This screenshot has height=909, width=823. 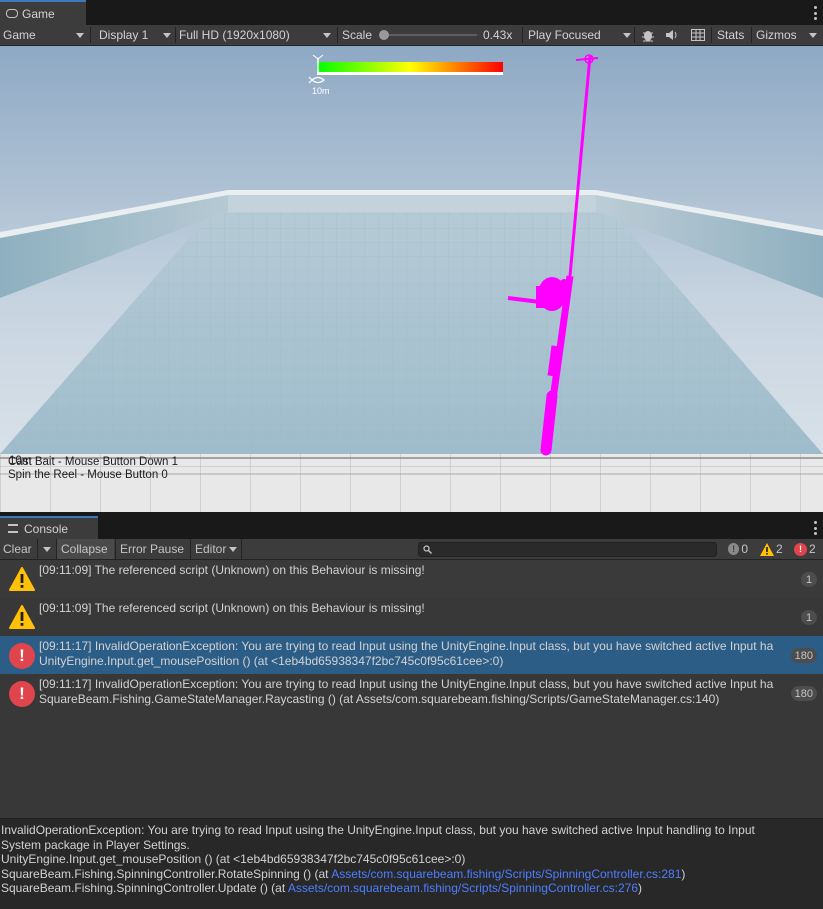 I want to click on game-view-dropdown-label: Game, so click(x=19, y=35).